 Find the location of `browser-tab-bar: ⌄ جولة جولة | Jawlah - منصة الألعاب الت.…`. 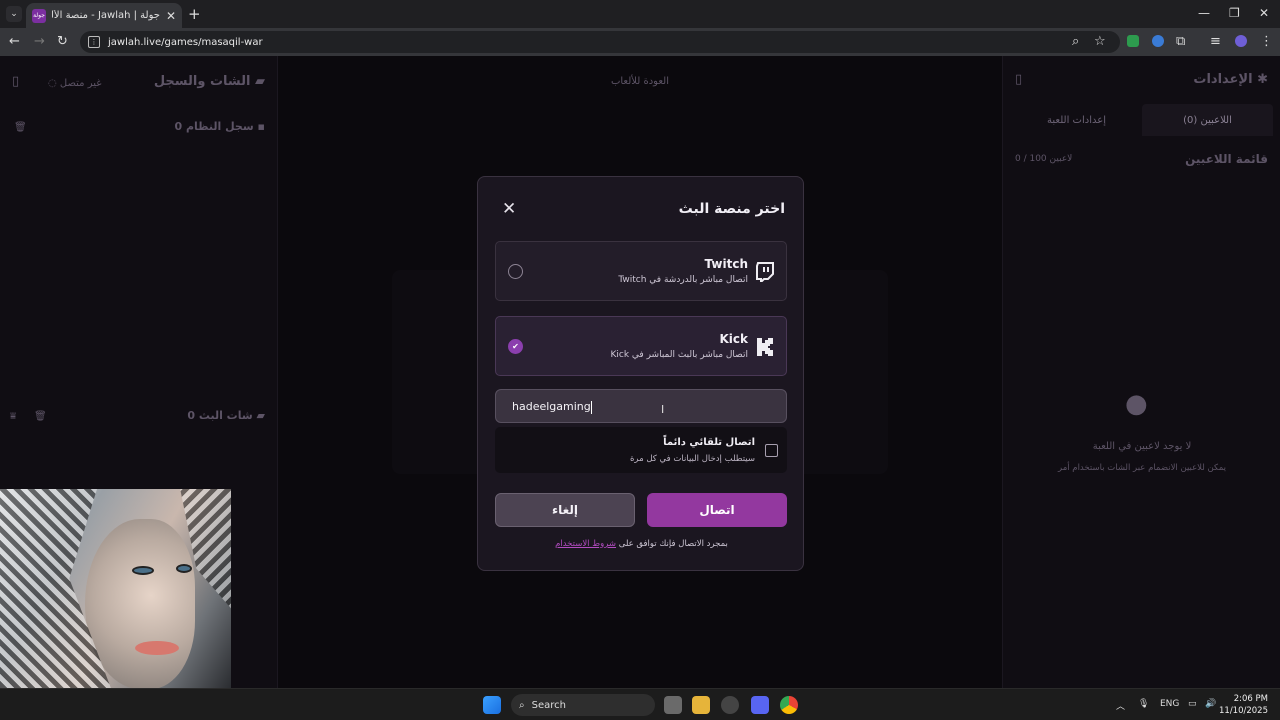

browser-tab-bar: ⌄ جولة جولة | Jawlah - منصة الألعاب الت.… is located at coordinates (640, 14).